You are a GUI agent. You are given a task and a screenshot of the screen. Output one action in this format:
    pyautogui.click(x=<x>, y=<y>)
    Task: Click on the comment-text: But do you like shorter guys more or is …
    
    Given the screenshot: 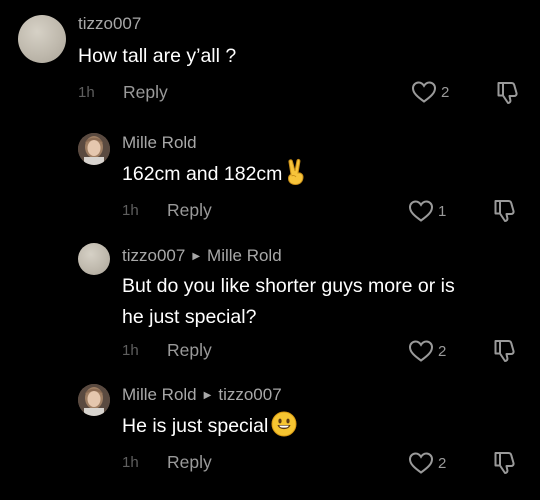 What is the action you would take?
    pyautogui.click(x=322, y=302)
    